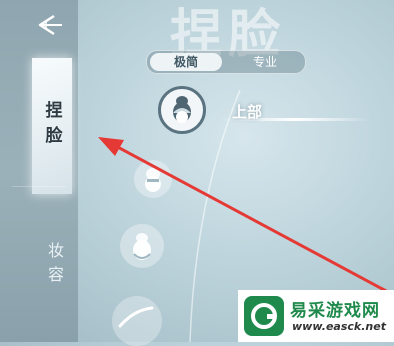 The height and width of the screenshot is (346, 394). I want to click on back-arrow-icon, so click(50, 25).